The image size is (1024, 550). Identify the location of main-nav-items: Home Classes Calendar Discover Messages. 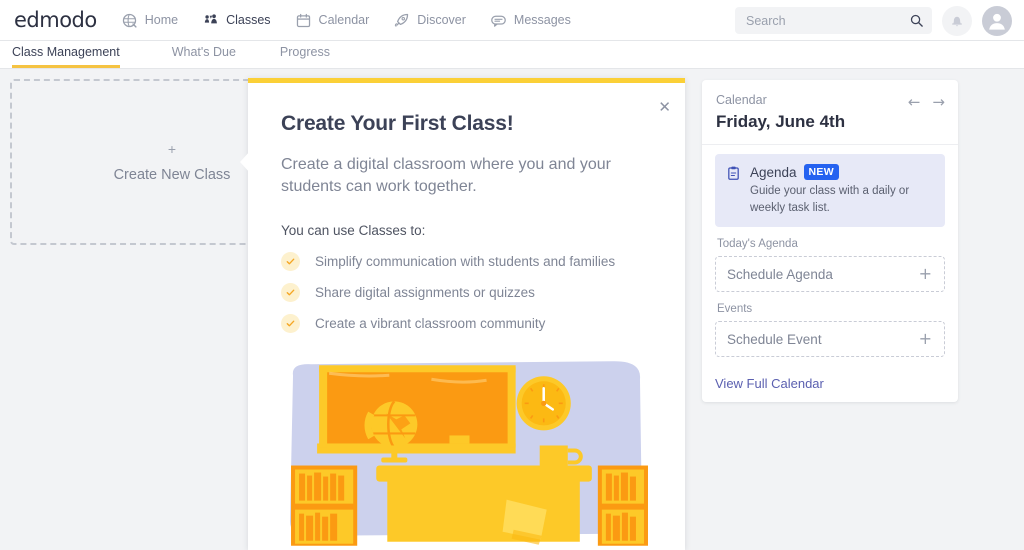
(346, 20).